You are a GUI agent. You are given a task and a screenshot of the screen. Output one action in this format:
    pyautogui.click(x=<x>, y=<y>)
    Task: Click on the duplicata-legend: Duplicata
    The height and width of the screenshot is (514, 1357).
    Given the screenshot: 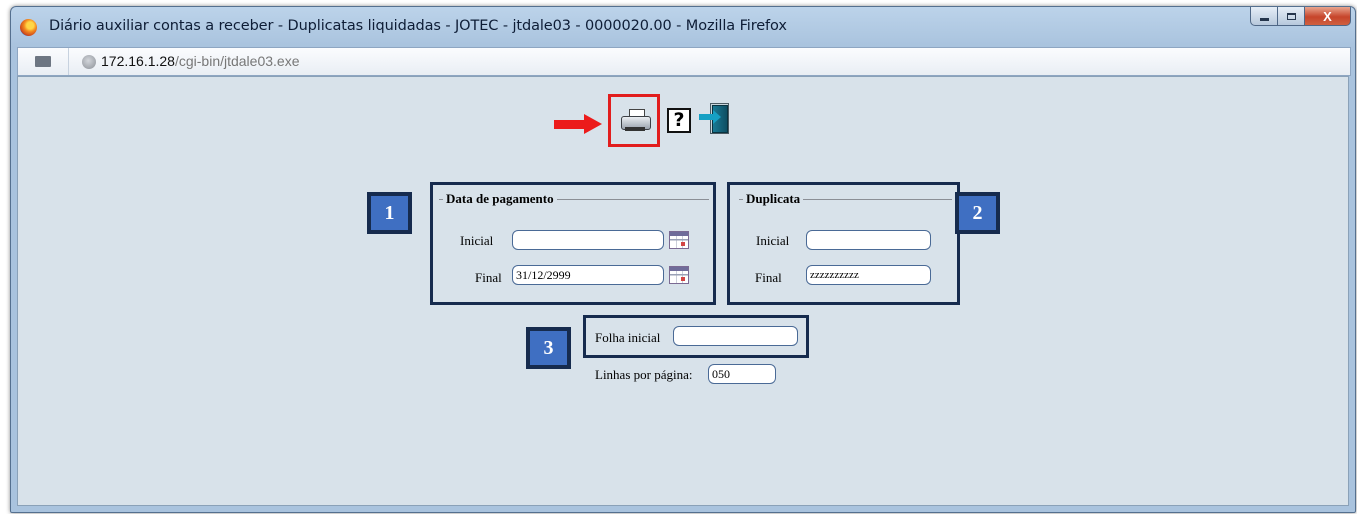 What is the action you would take?
    pyautogui.click(x=773, y=199)
    